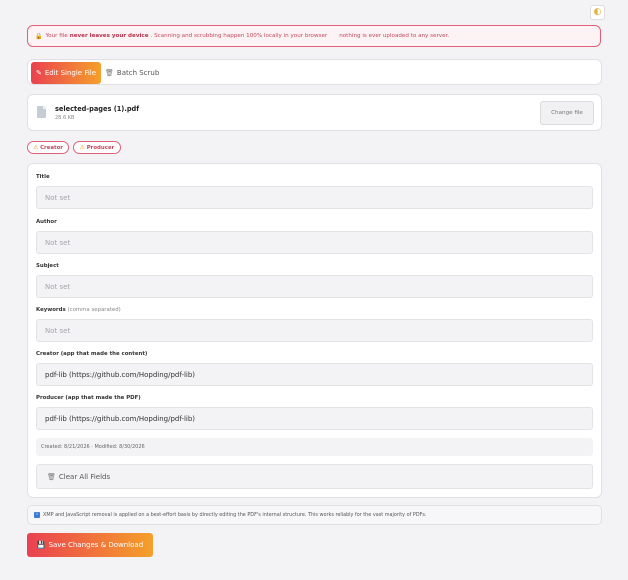  Describe the element at coordinates (51, 147) in the screenshot. I see `badge-creator-label: Creator` at that location.